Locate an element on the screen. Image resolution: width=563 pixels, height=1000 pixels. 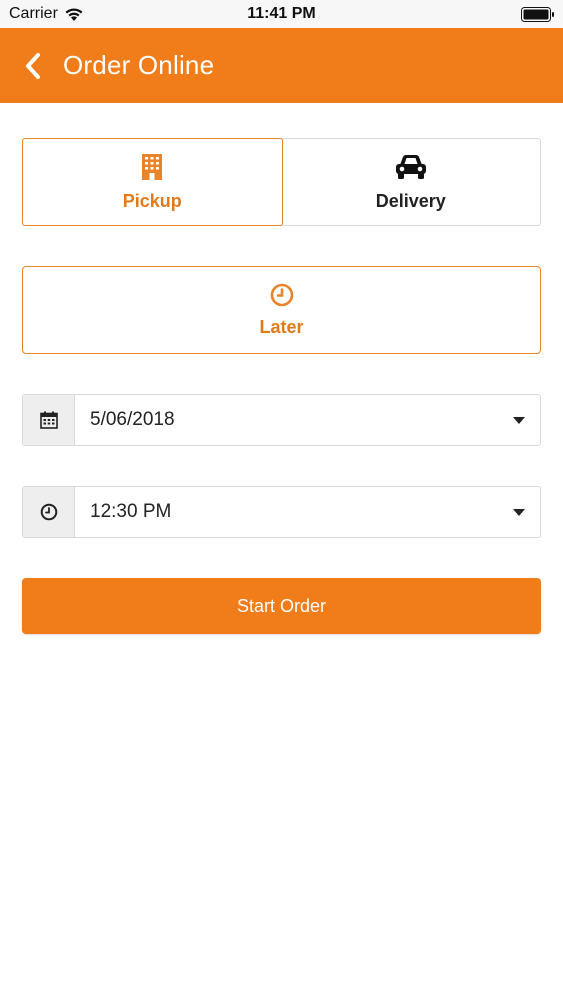
status-bar: Carrier 11:41 PM is located at coordinates (281, 14).